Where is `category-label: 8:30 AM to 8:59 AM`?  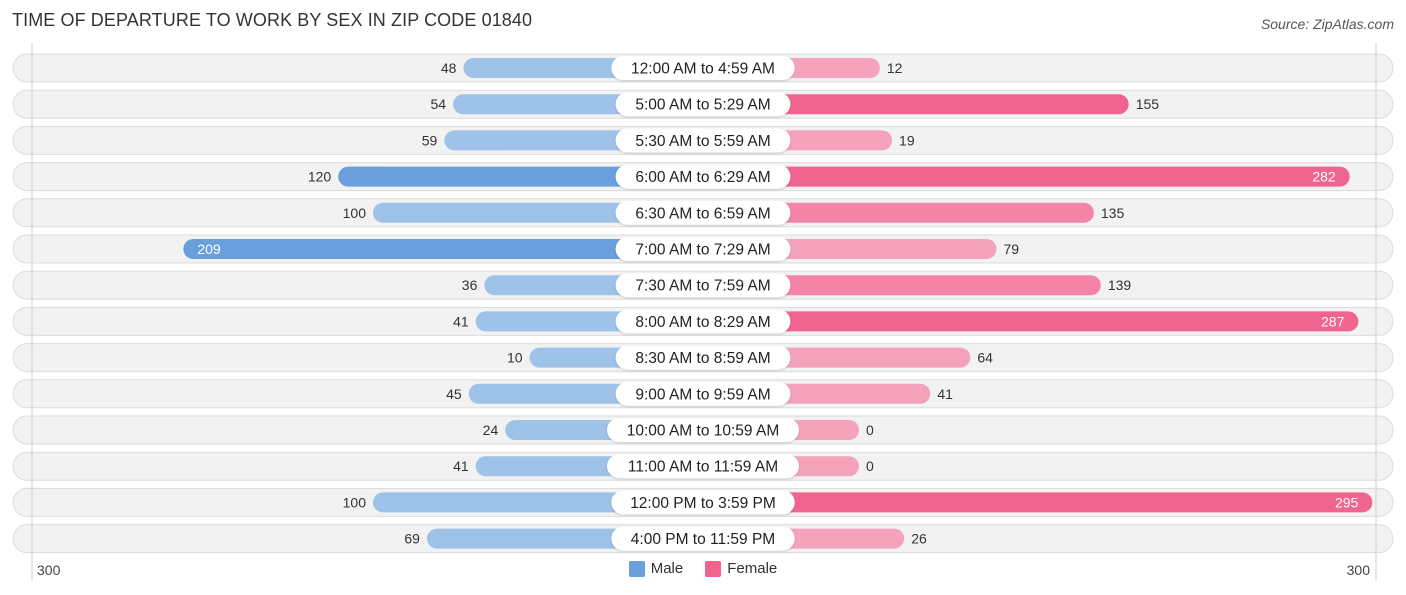 category-label: 8:30 AM to 8:59 AM is located at coordinates (702, 358).